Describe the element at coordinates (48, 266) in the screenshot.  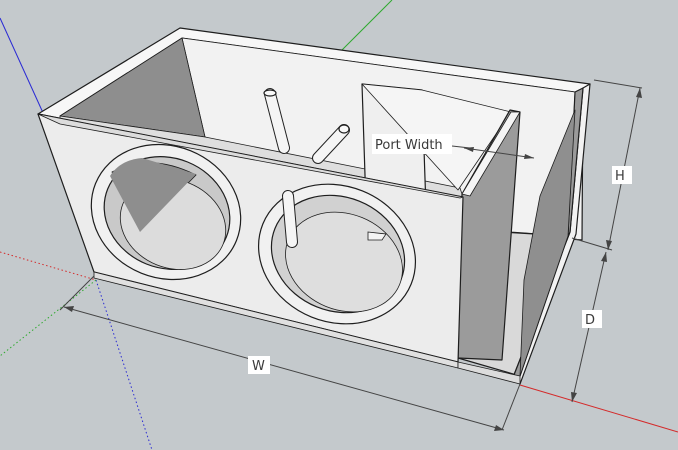
I see `red-axis-dotted` at that location.